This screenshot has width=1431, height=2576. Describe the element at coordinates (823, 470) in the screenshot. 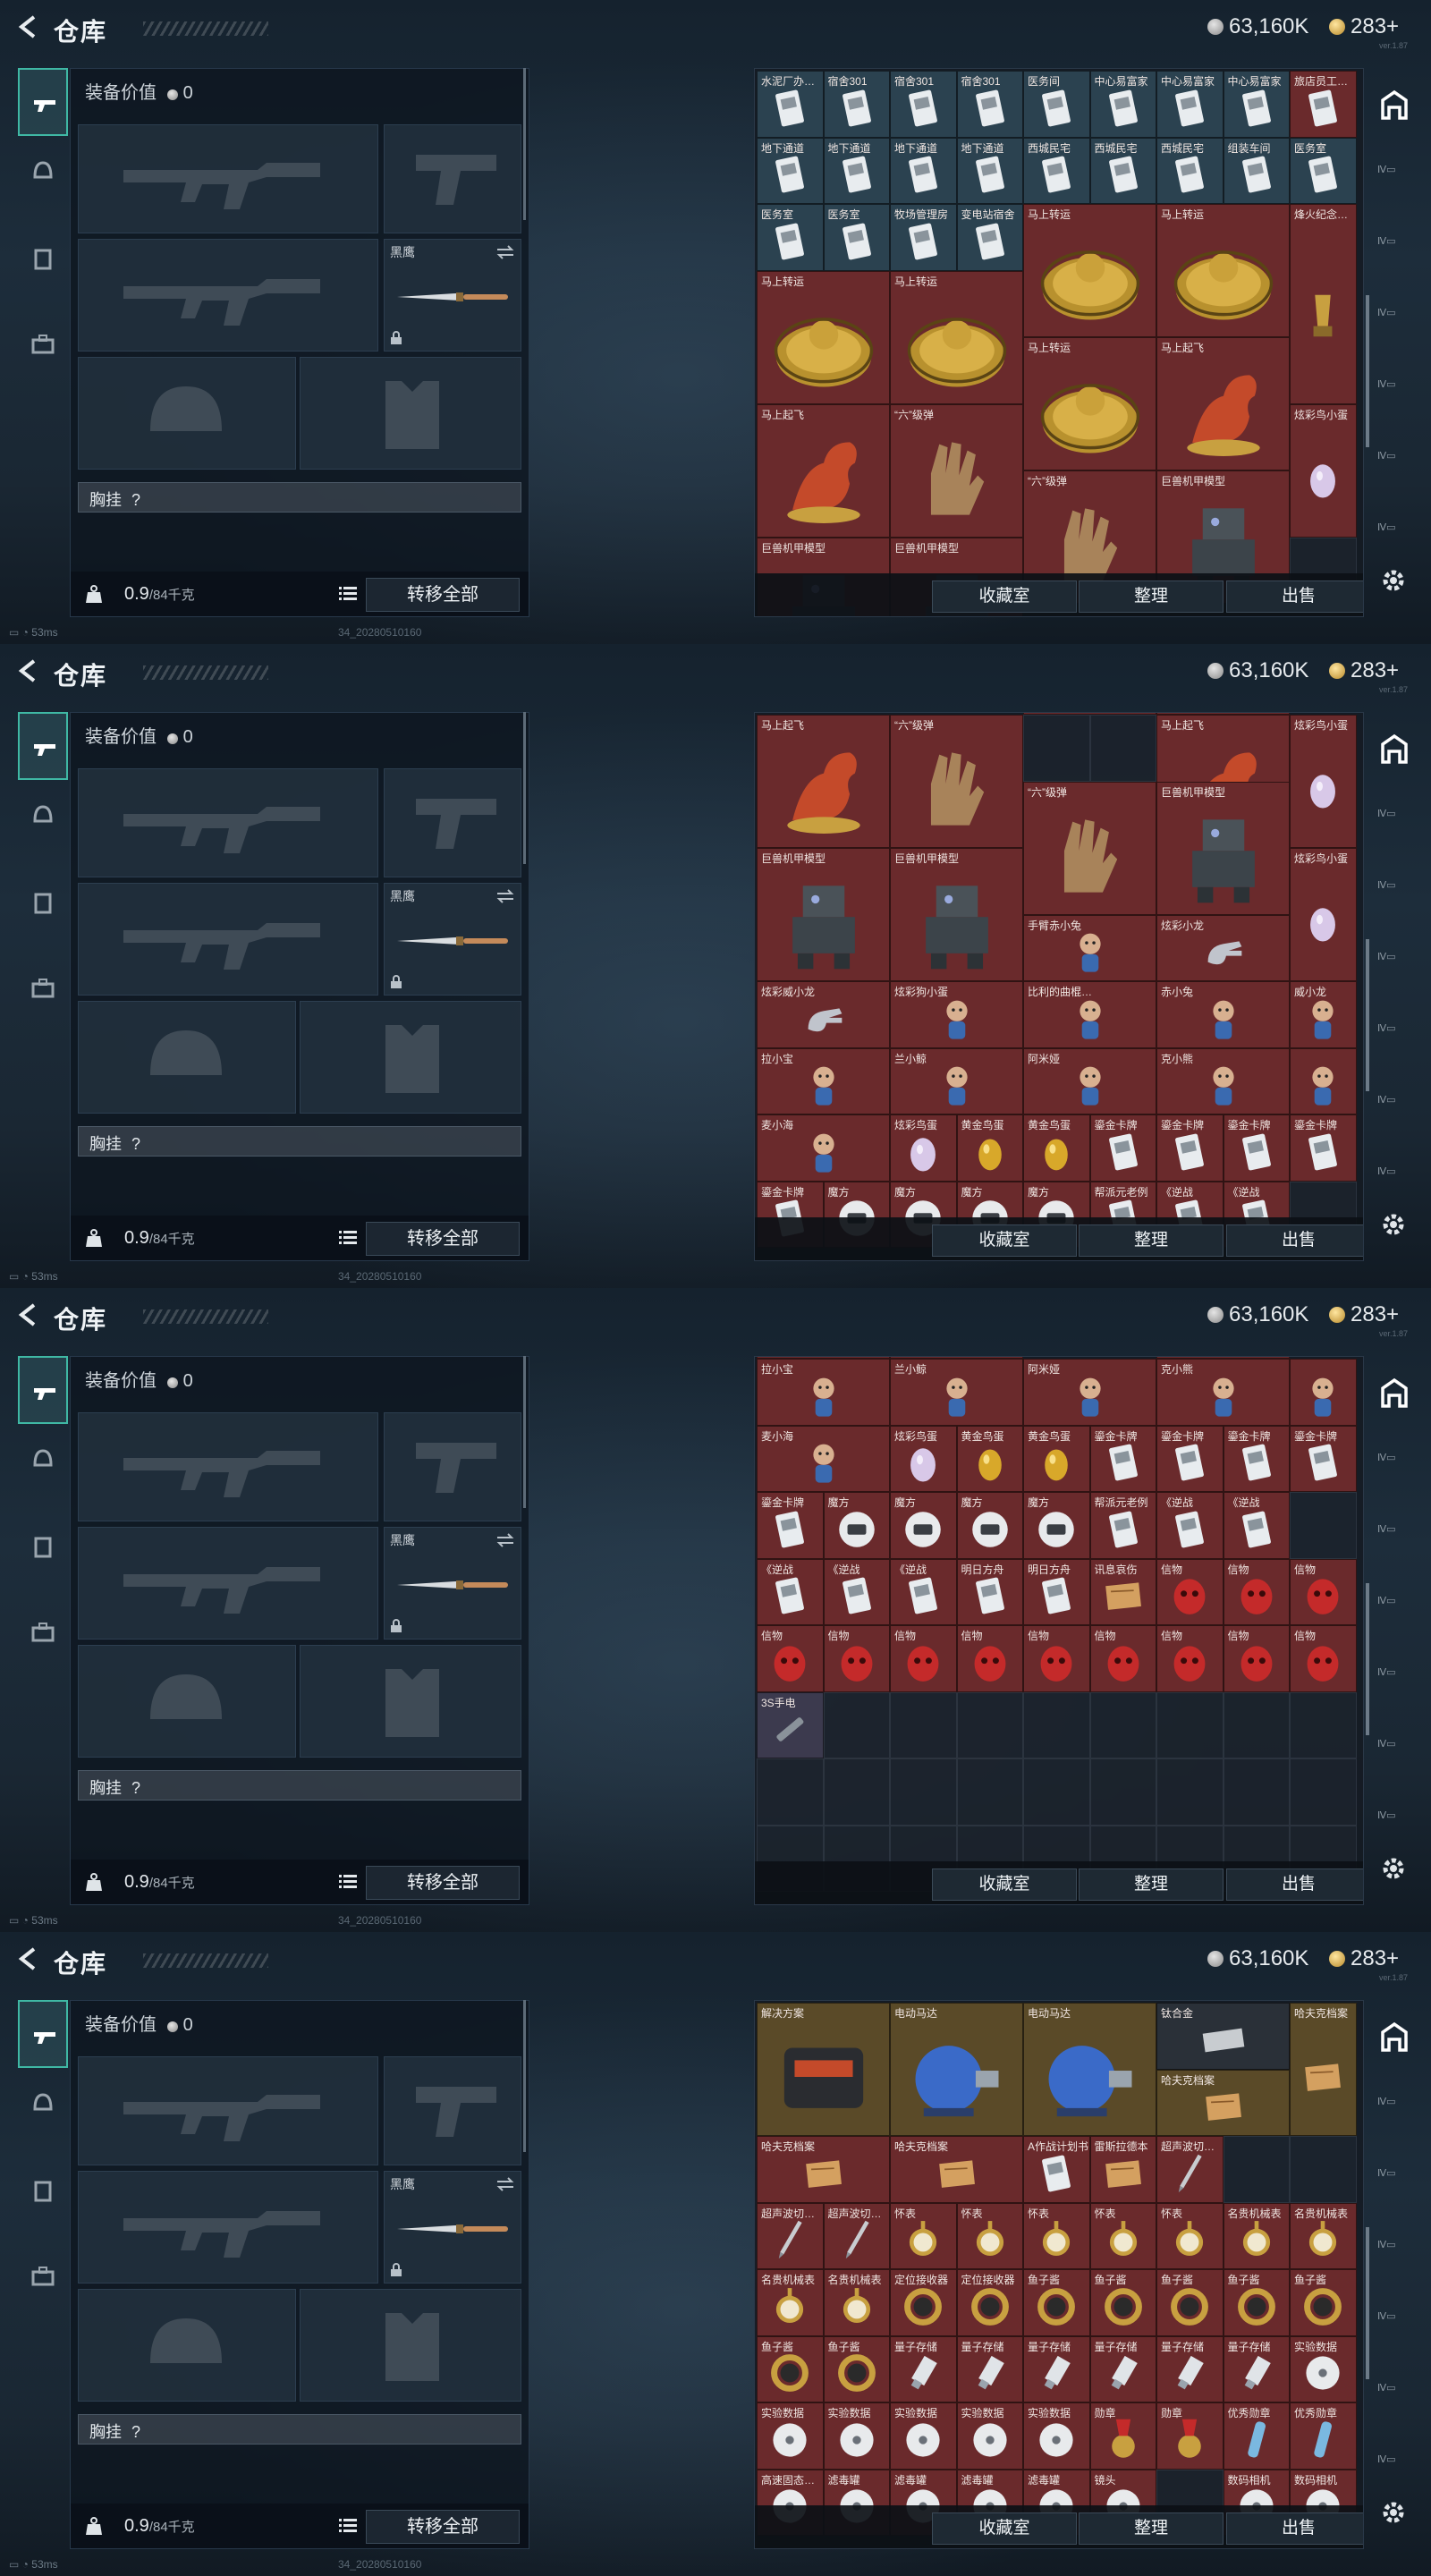

I see `inventory-item: 马上起飞` at that location.